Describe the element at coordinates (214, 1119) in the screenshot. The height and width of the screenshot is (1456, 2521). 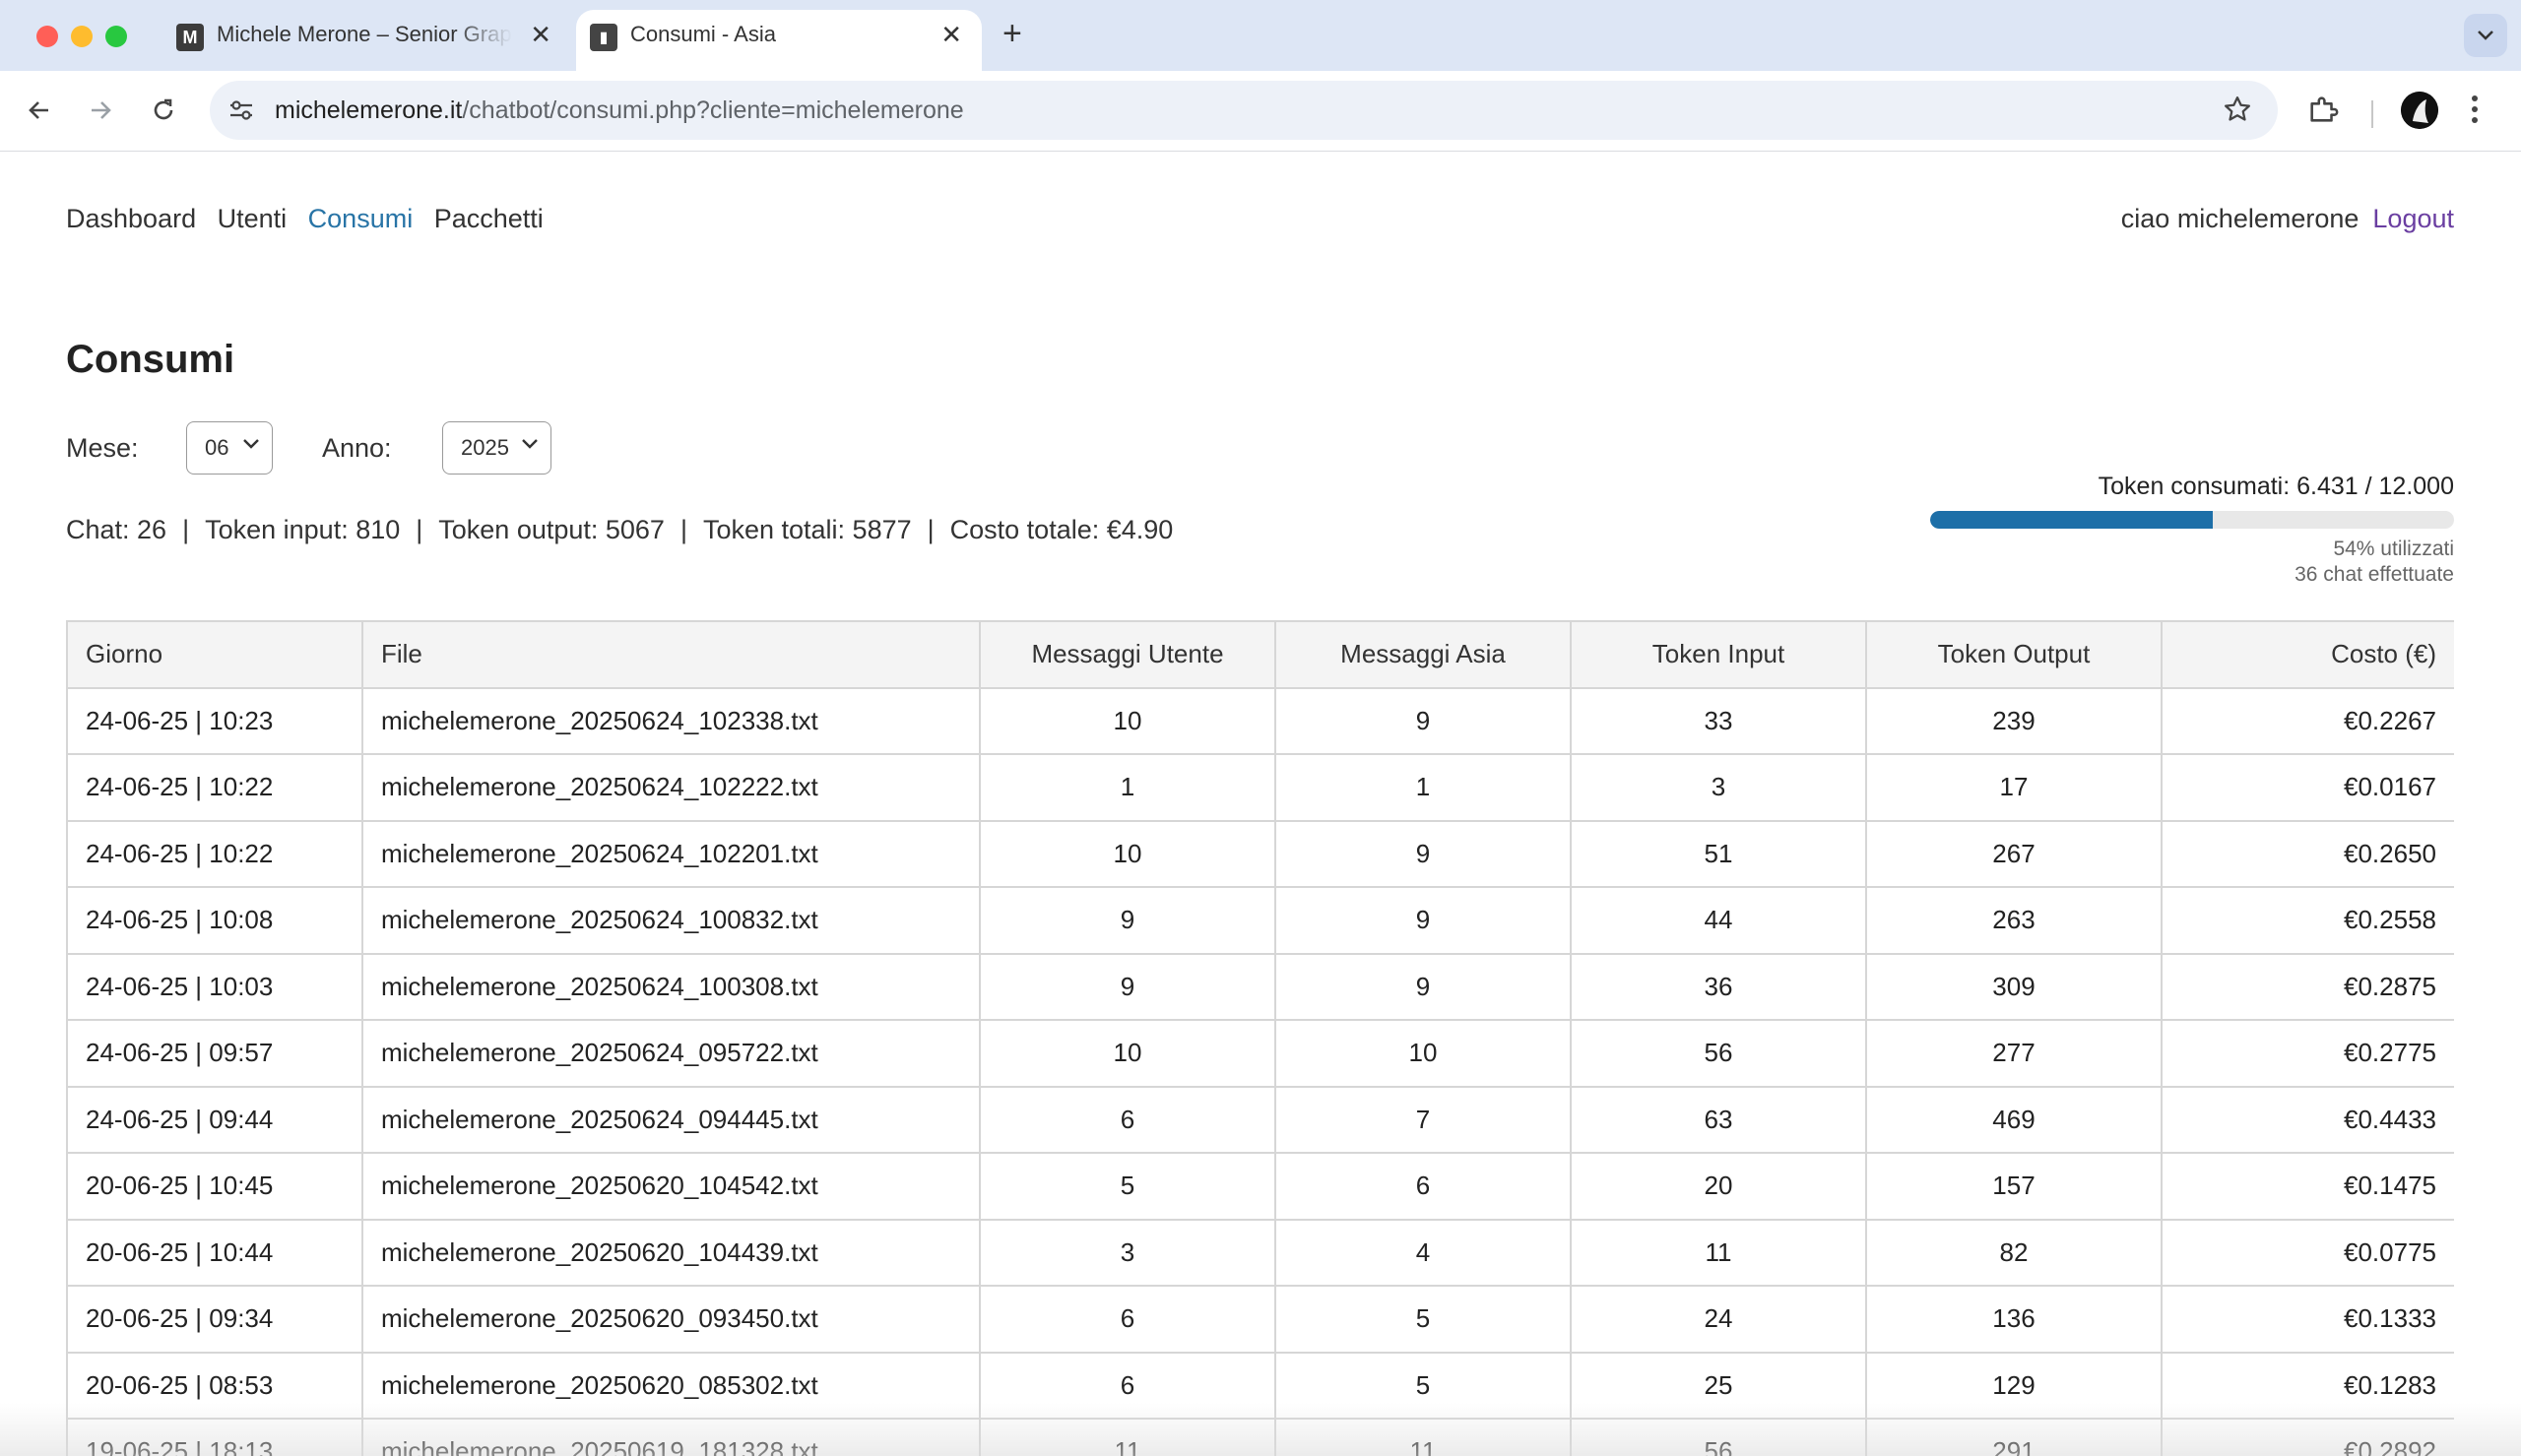
I see `cell-giorno: 24-06-25 | 09:44` at that location.